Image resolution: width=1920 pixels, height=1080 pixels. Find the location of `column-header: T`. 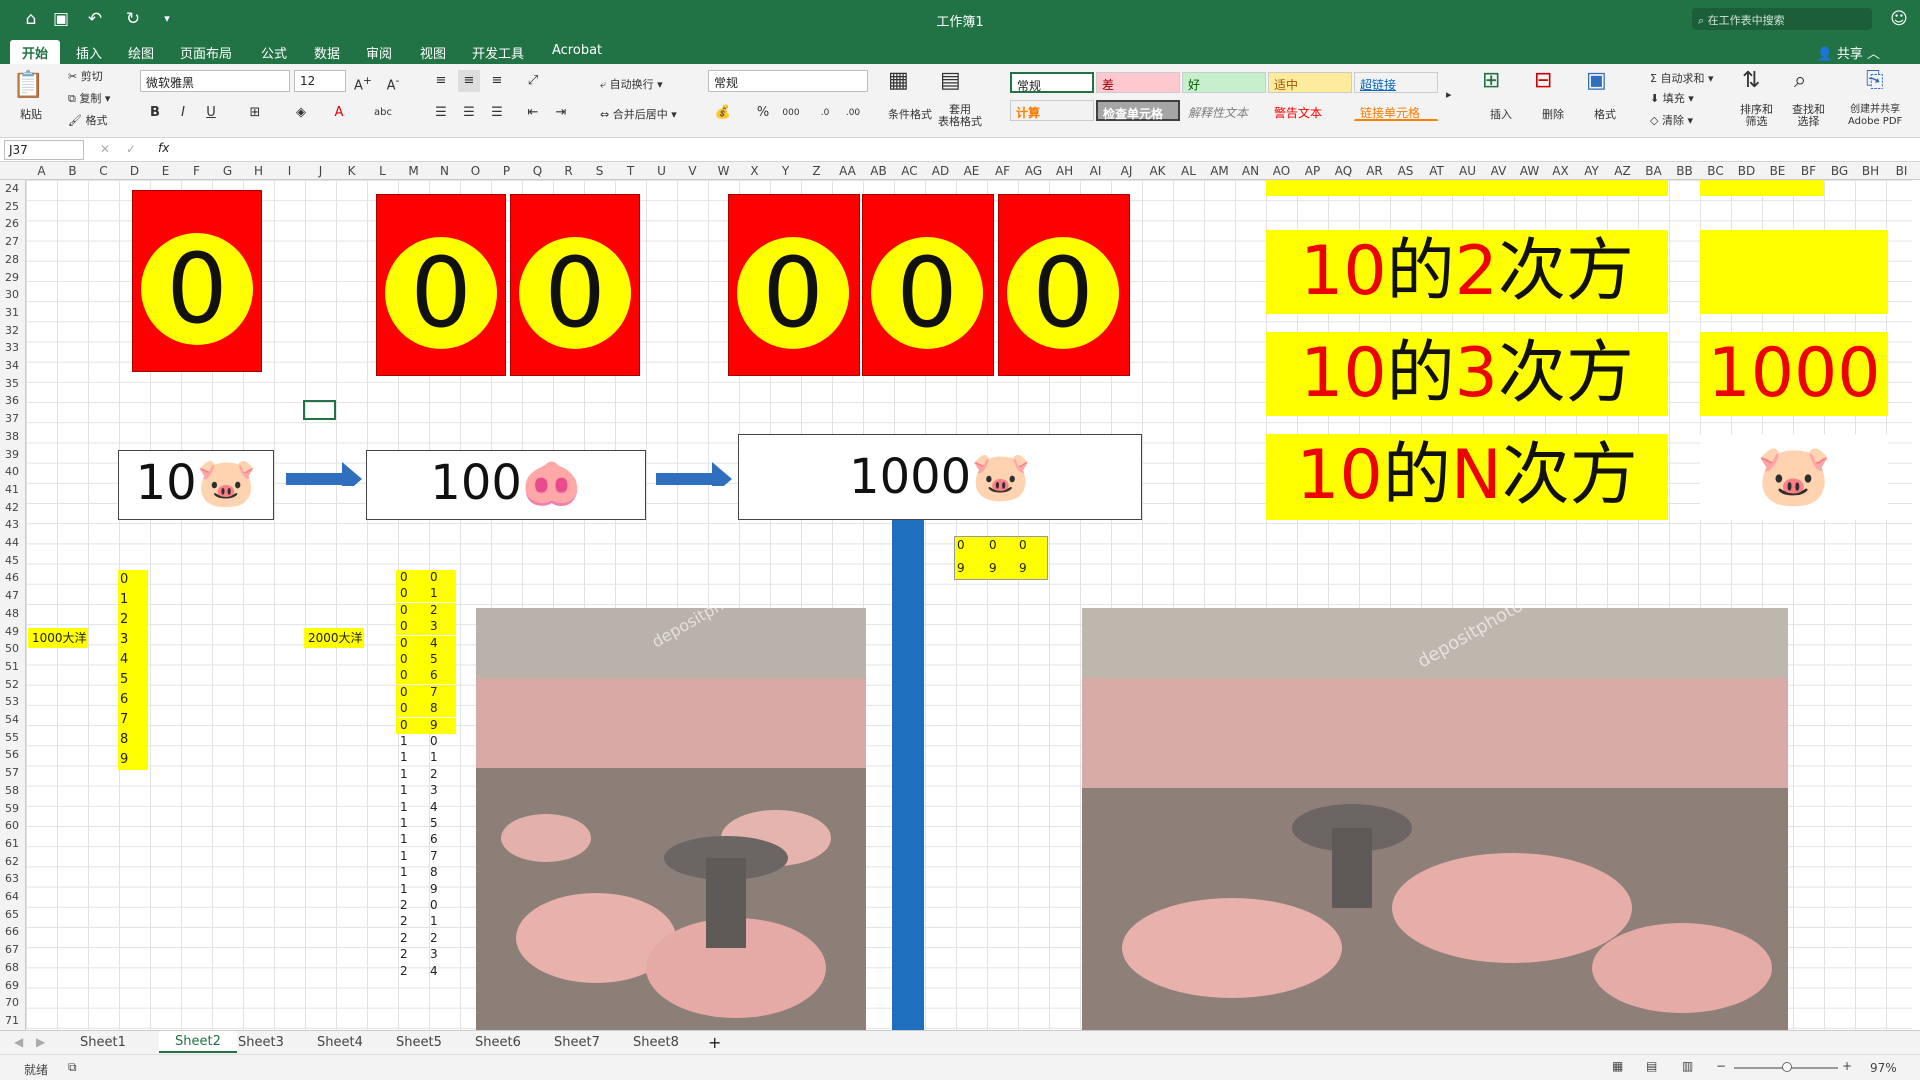

column-header: T is located at coordinates (630, 171).